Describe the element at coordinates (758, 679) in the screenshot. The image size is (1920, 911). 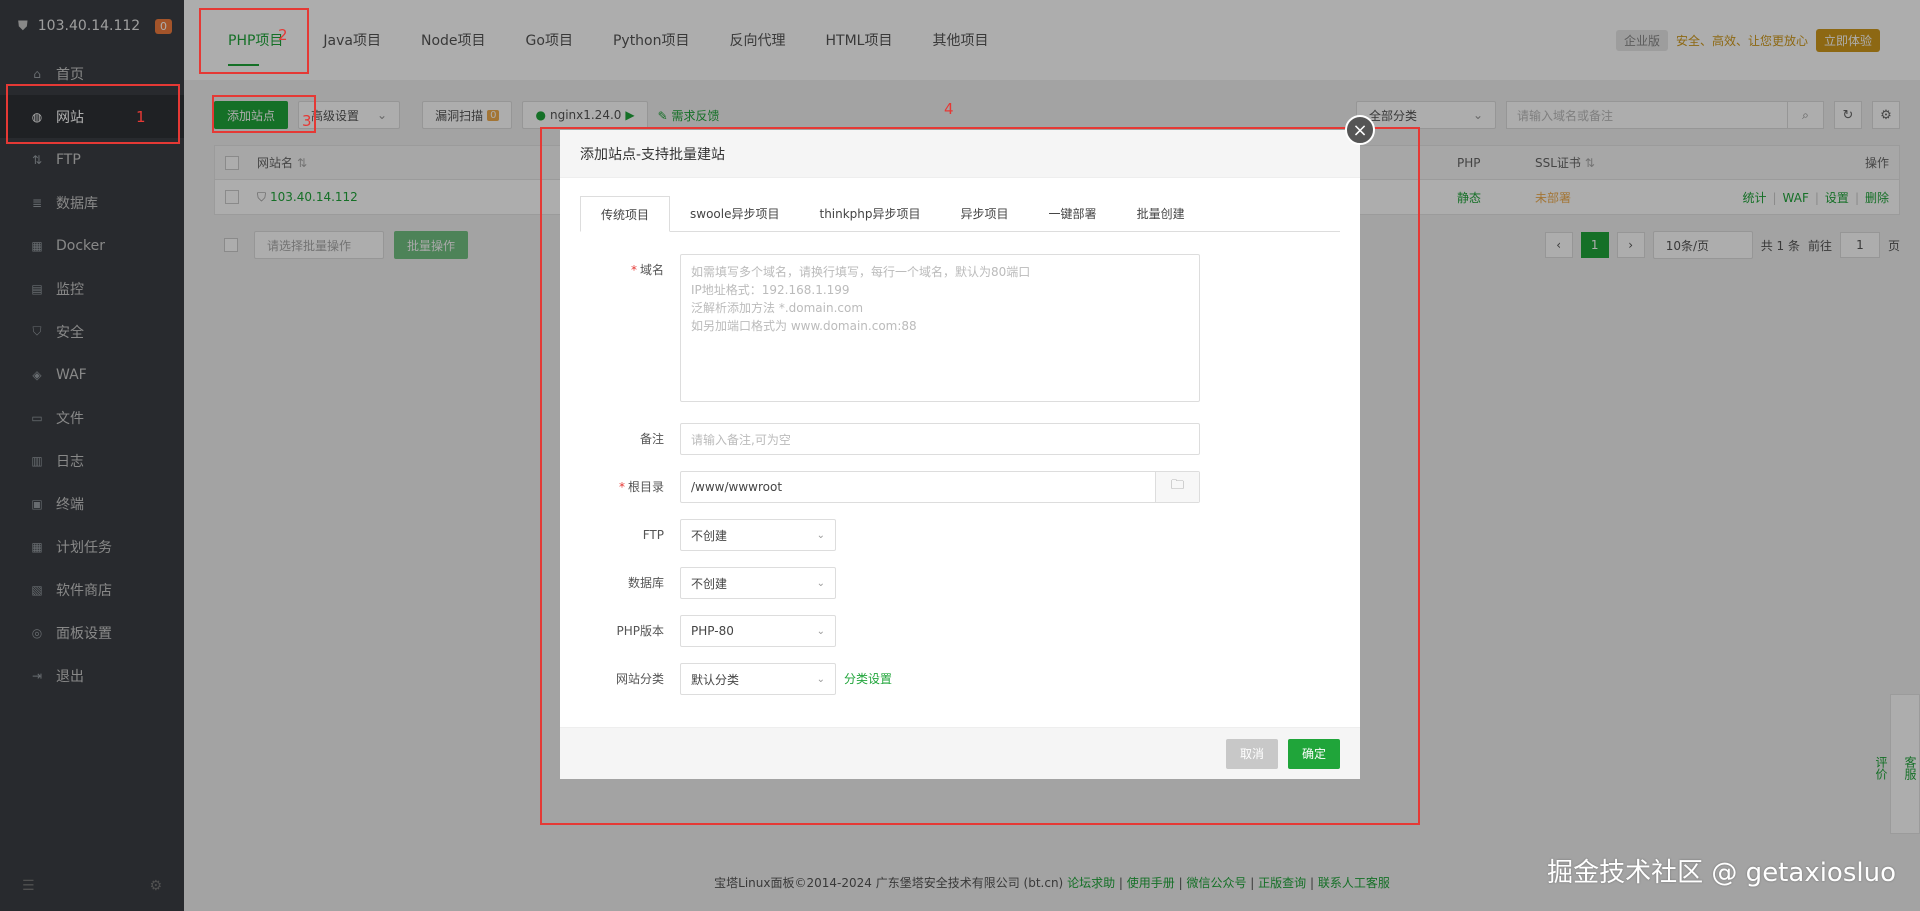
I see `site-category-select: 默认分类 ⌄` at that location.